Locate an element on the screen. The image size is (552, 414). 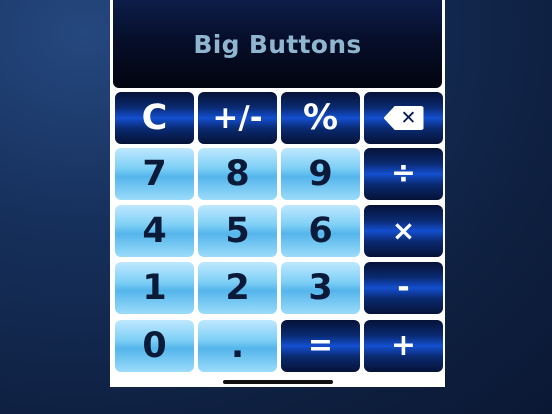
key-label: 1 is located at coordinates (154, 287).